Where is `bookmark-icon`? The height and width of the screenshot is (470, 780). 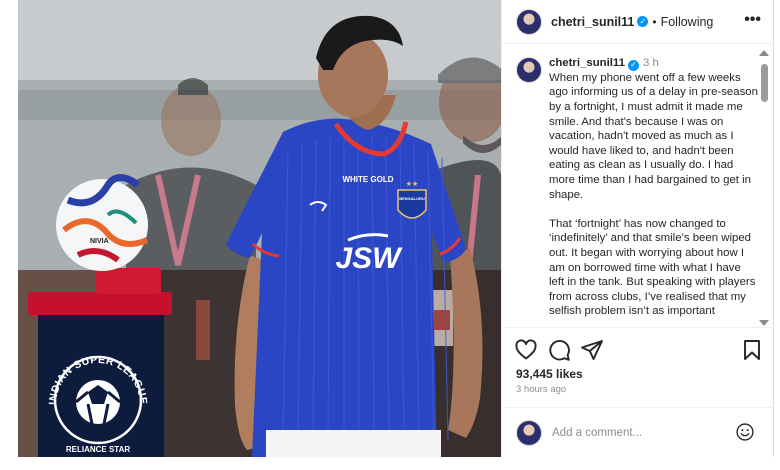 bookmark-icon is located at coordinates (752, 350).